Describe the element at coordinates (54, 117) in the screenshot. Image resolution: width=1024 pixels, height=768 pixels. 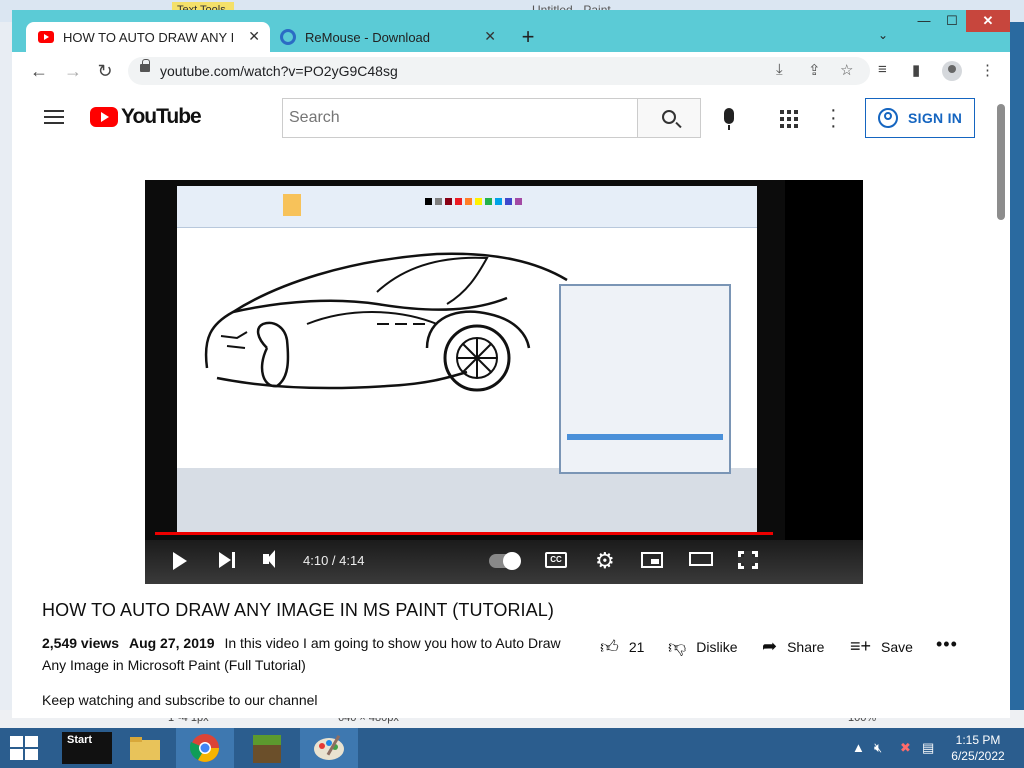
I see `menu-hamburger-icon` at that location.